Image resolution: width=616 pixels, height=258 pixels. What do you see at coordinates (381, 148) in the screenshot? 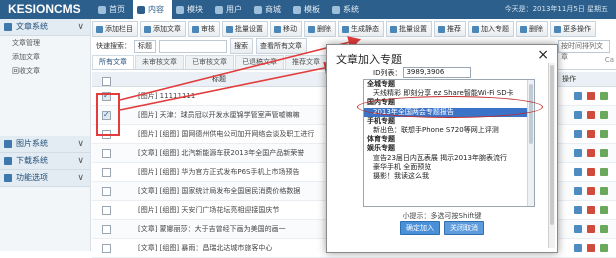
I see `topic-group: 娱乐专题` at bounding box center [381, 148].